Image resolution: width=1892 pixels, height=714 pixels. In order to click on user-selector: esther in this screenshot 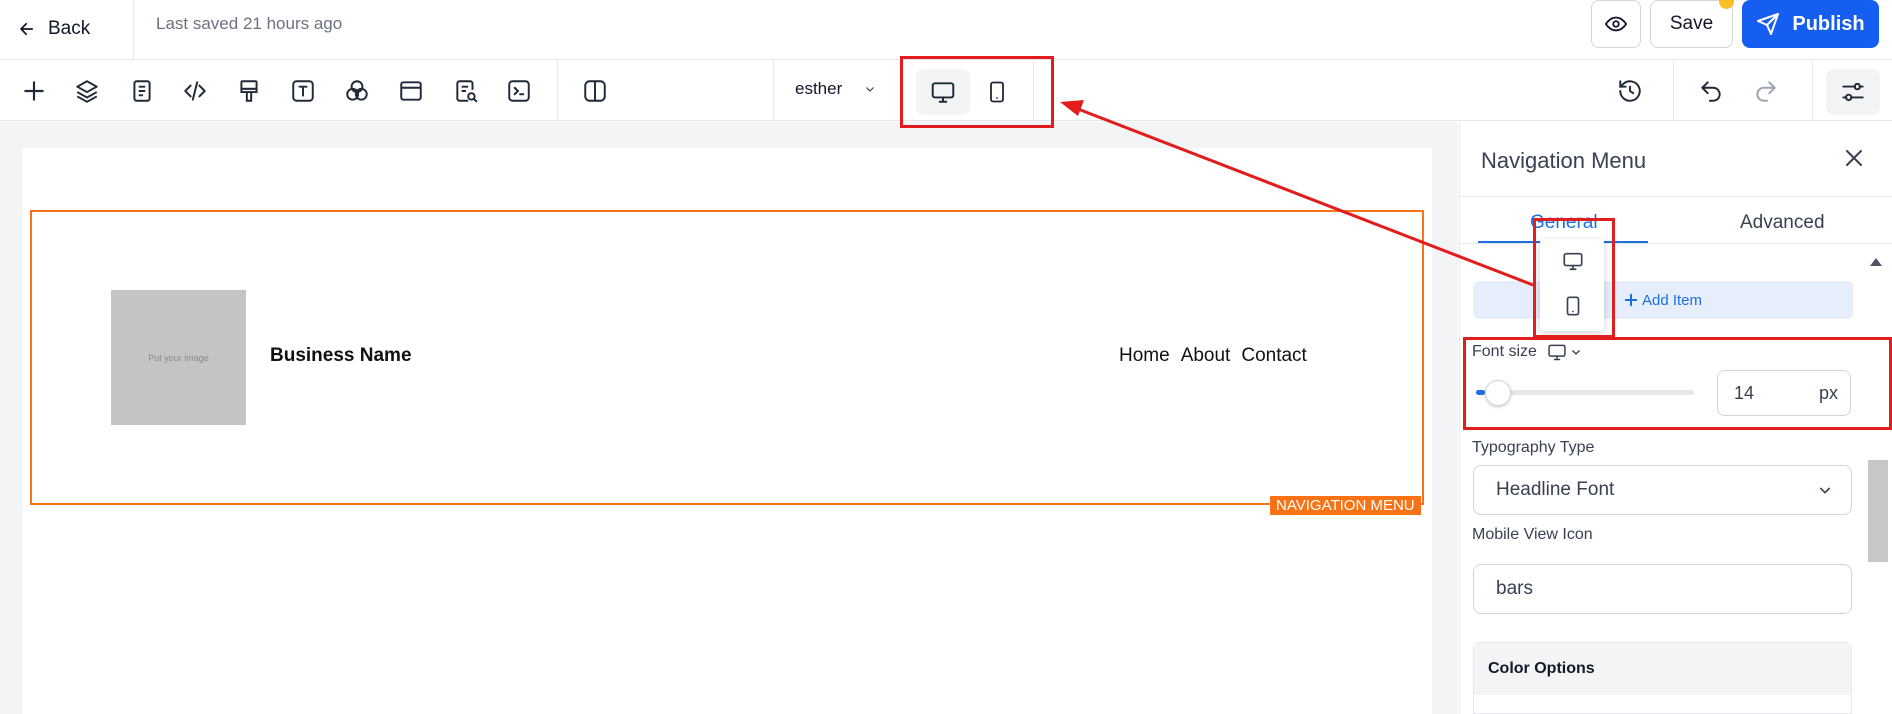, I will do `click(835, 89)`.